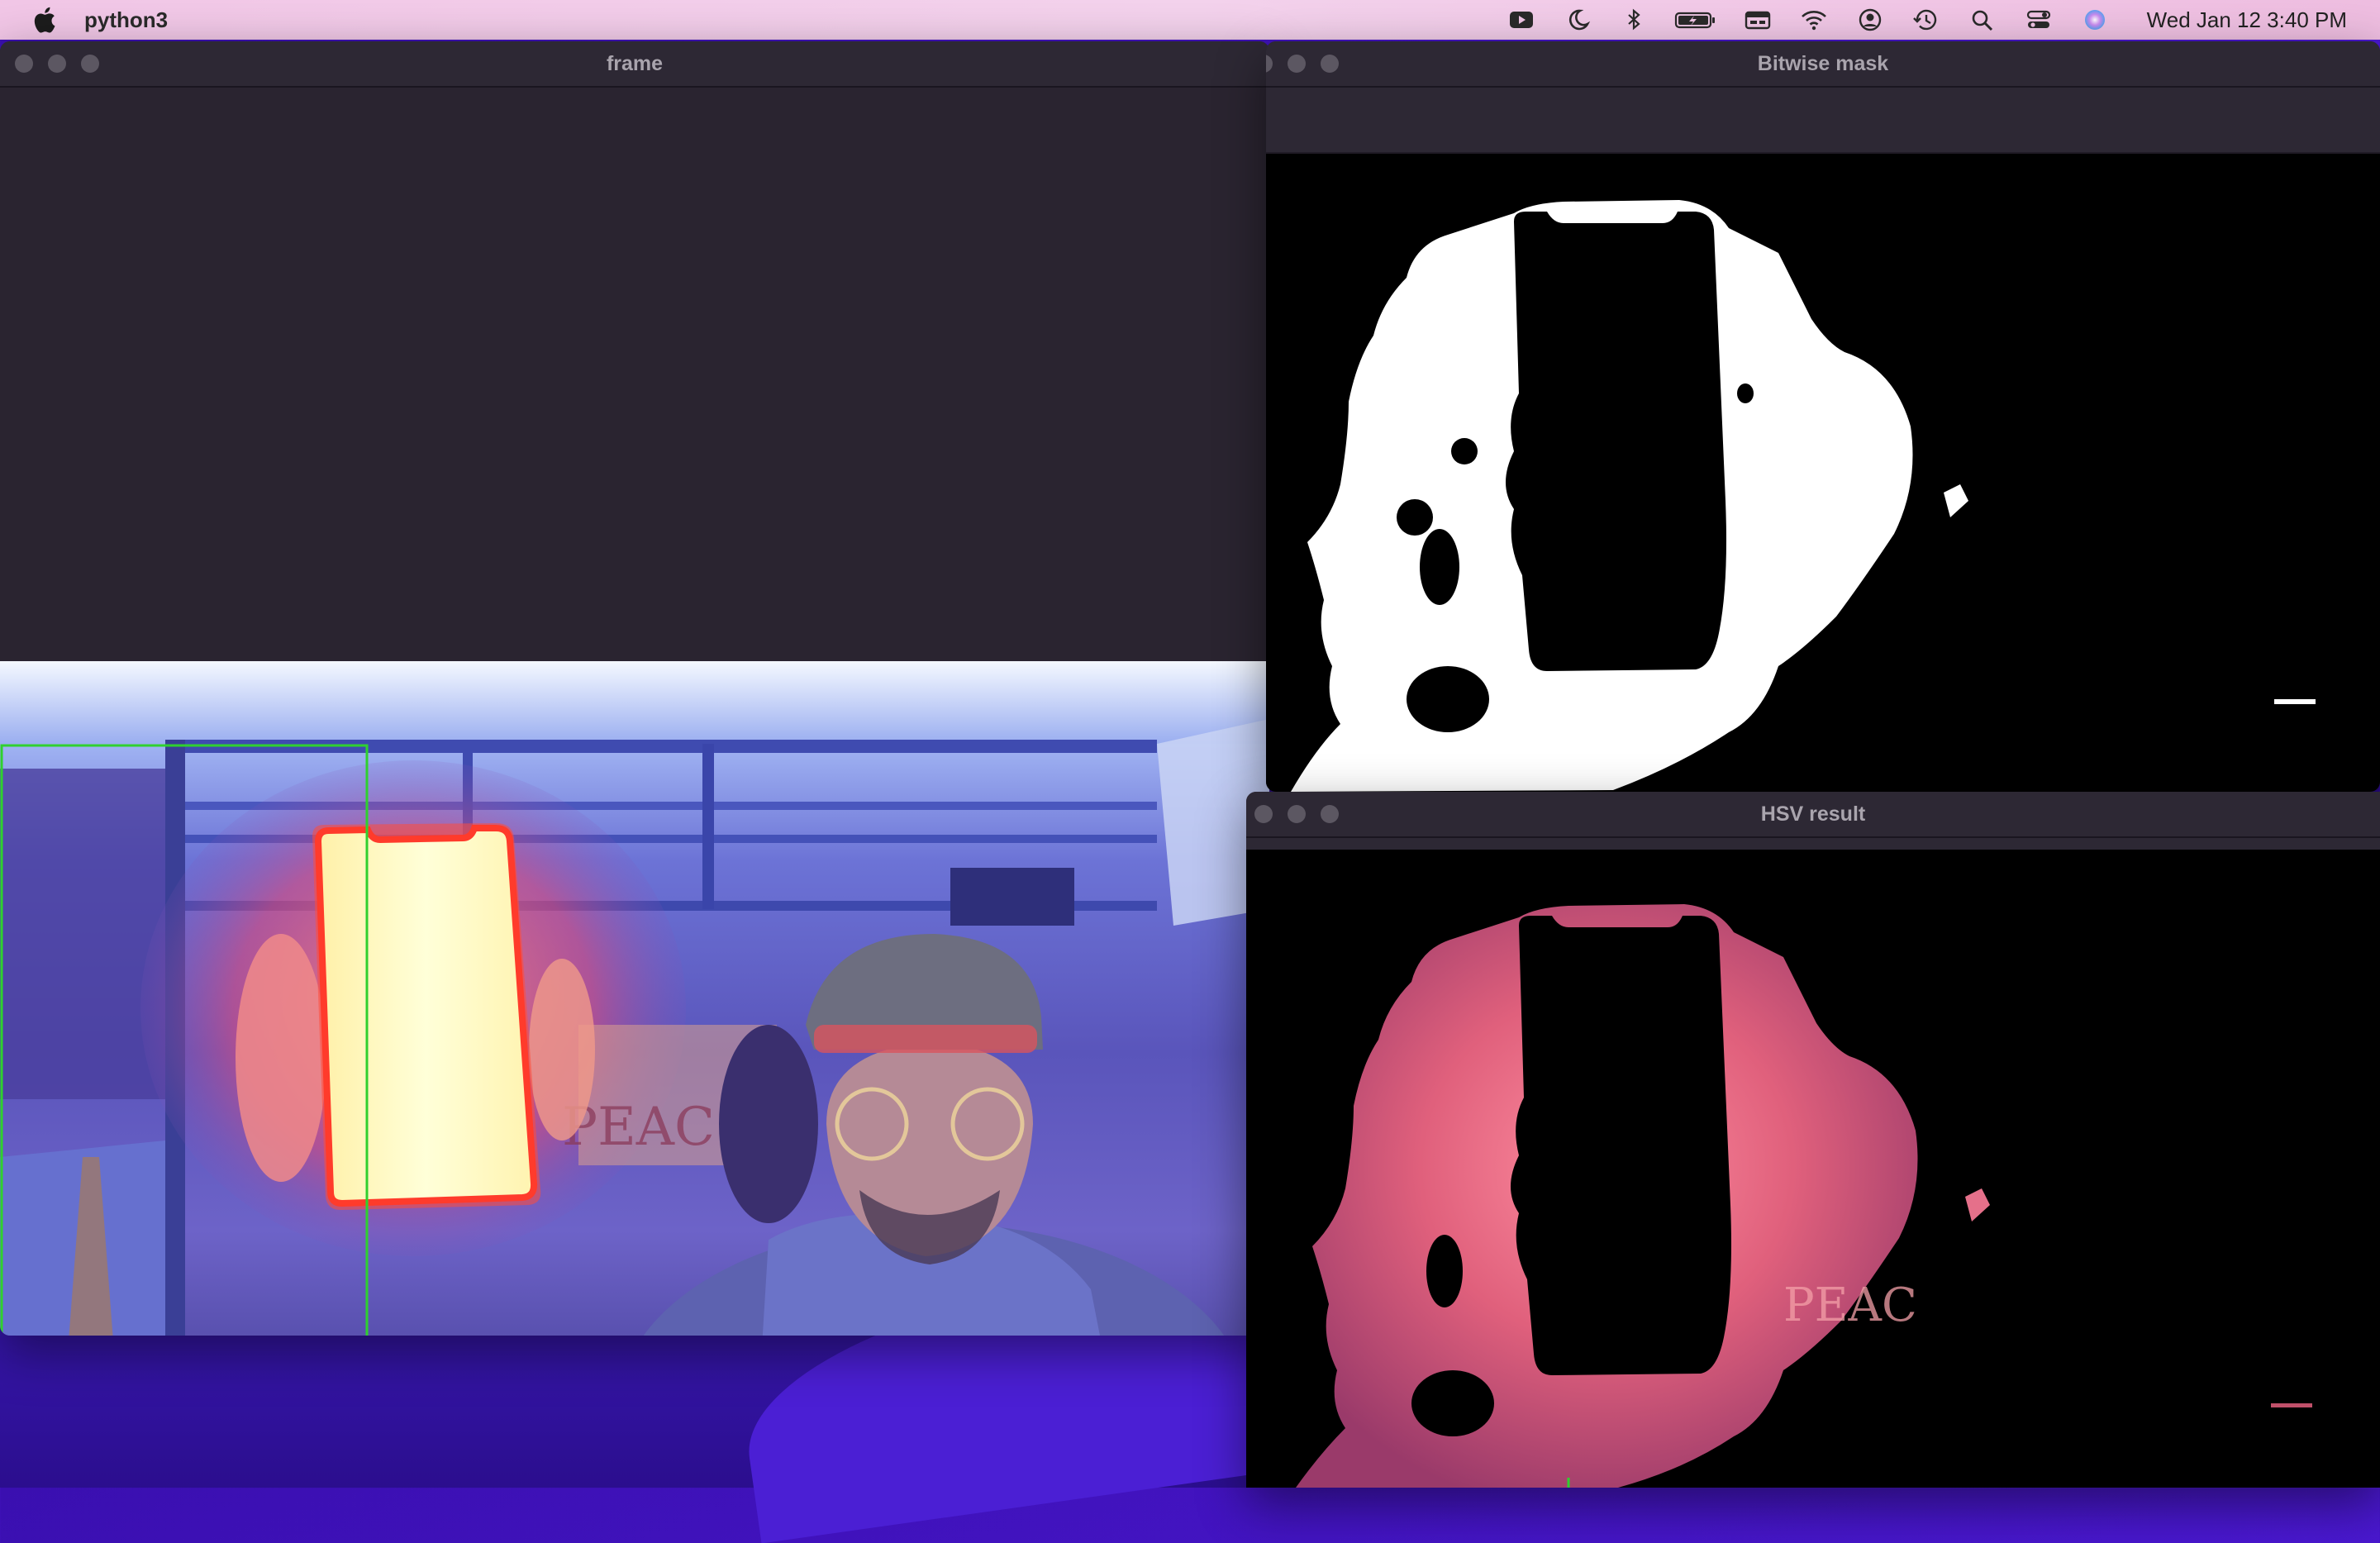  What do you see at coordinates (1870, 19) in the screenshot?
I see `user-icon` at bounding box center [1870, 19].